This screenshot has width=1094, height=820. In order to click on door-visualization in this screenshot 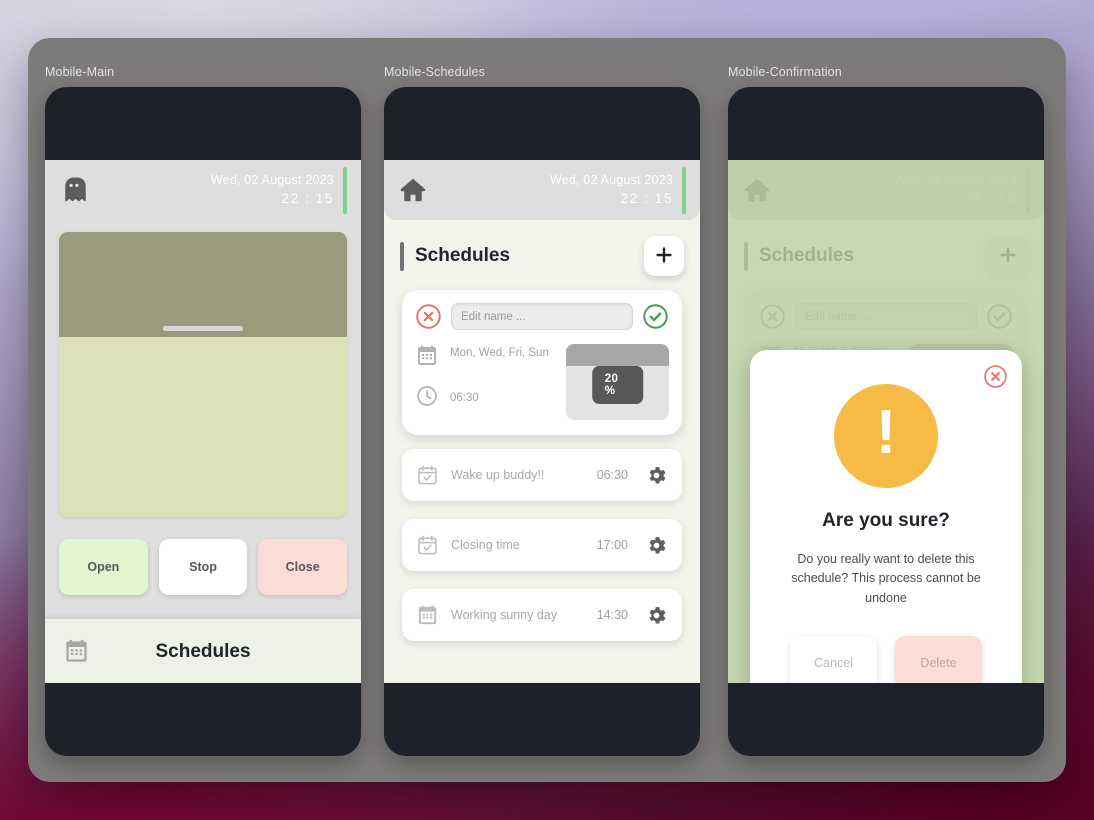, I will do `click(203, 374)`.